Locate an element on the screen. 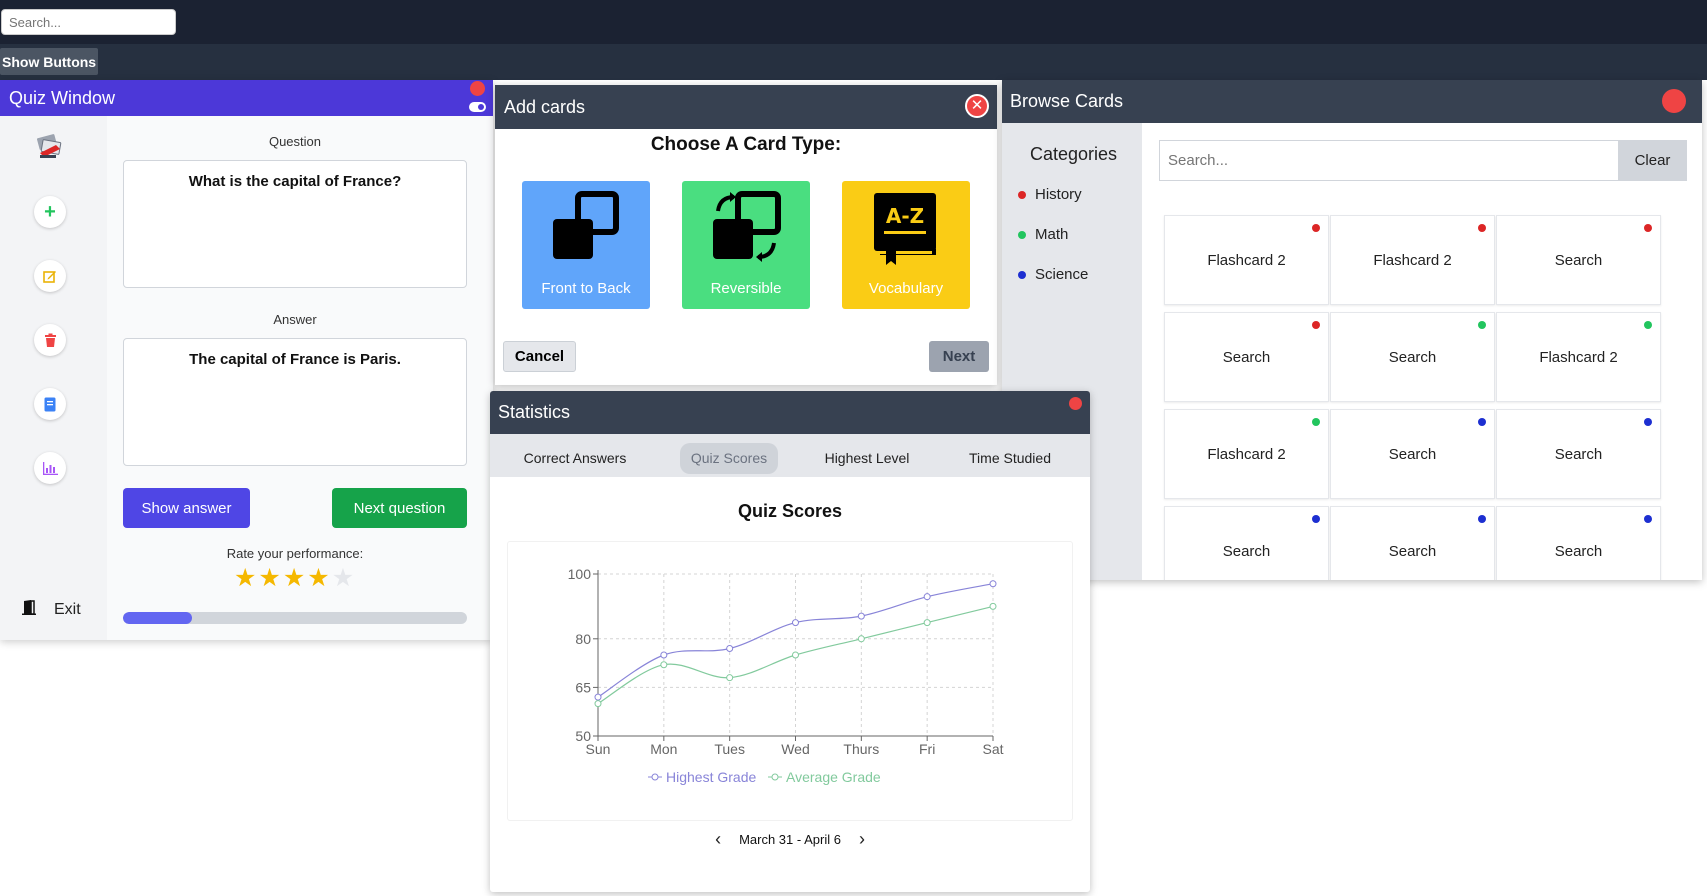  statistics-header: Statistics is located at coordinates (790, 412).